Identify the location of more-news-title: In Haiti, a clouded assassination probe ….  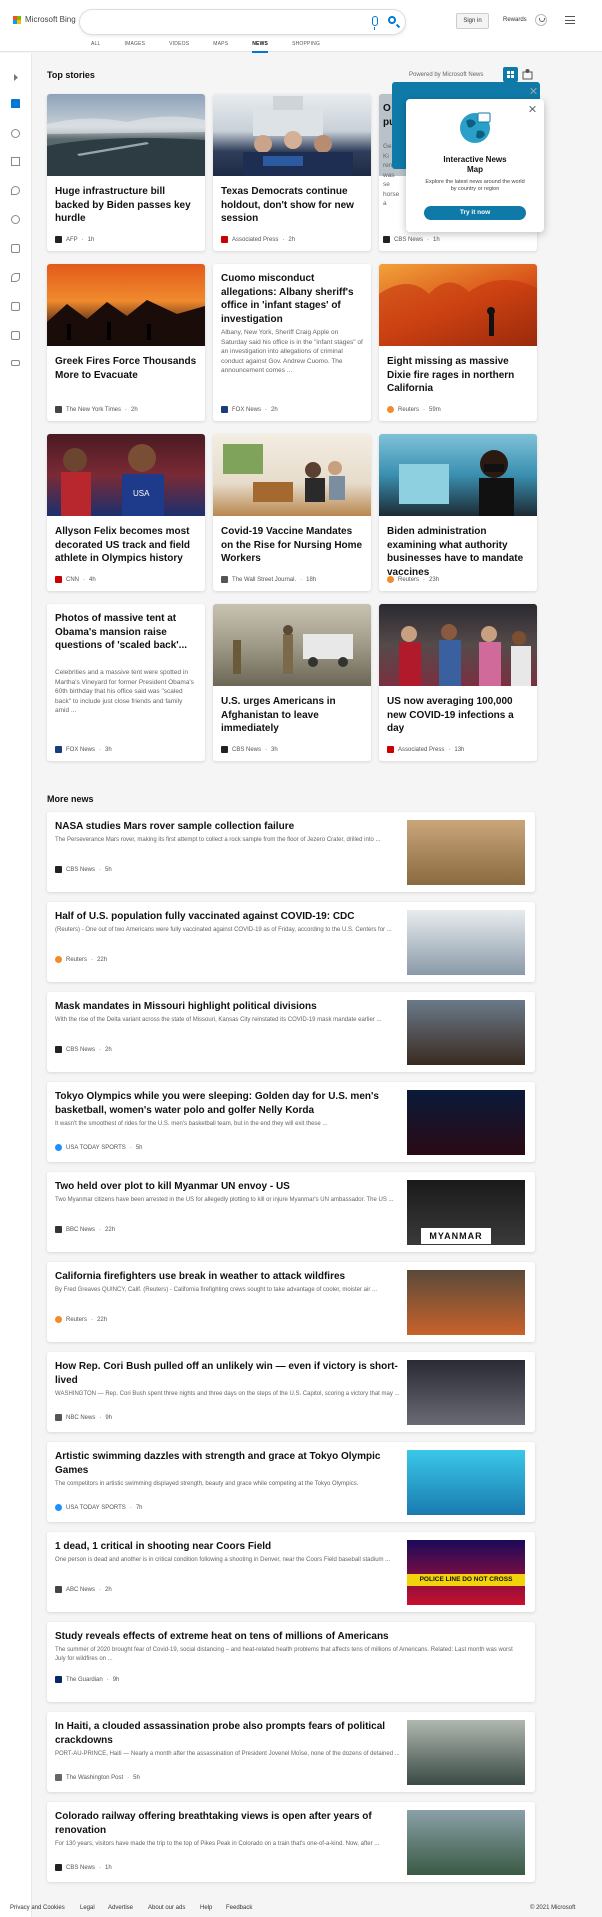
(230, 1734).